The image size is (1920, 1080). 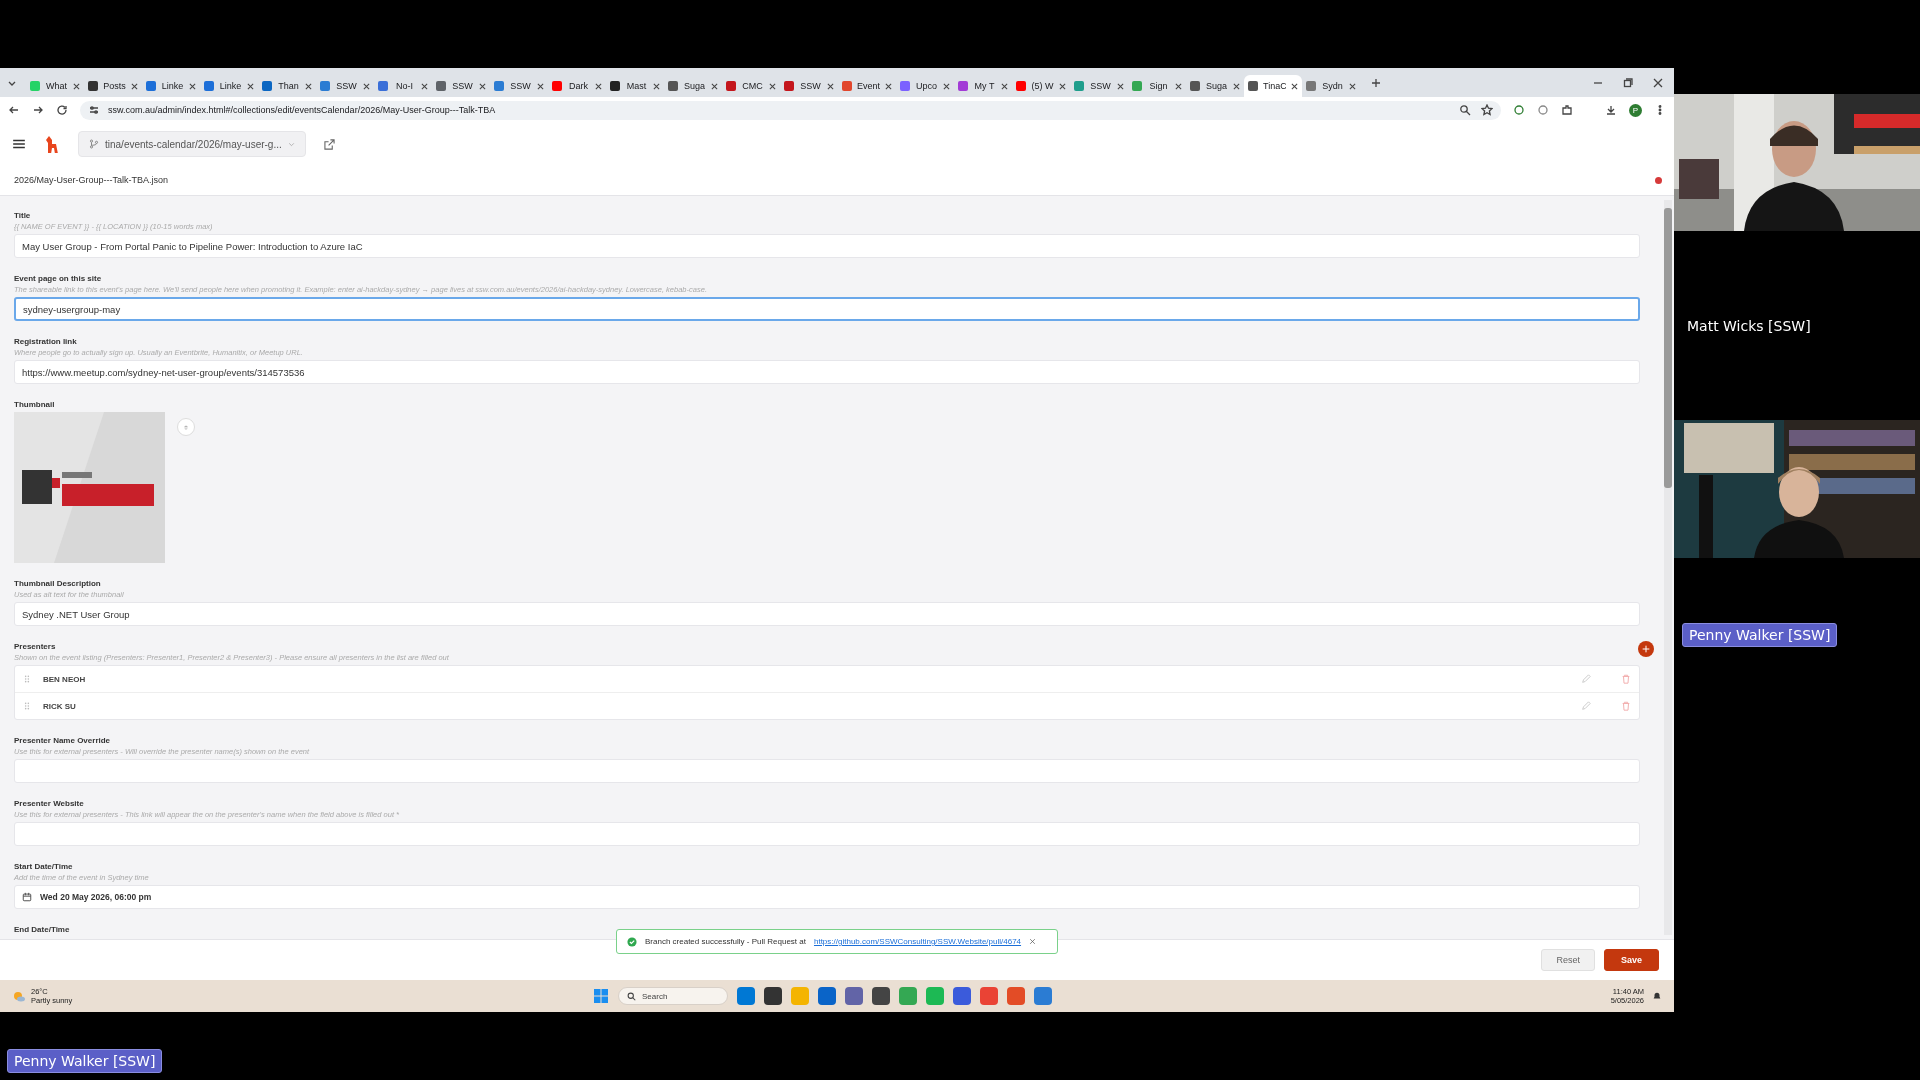 What do you see at coordinates (91, 180) in the screenshot?
I see `file-path: 2026/May-User-Group---Talk-TBA.json` at bounding box center [91, 180].